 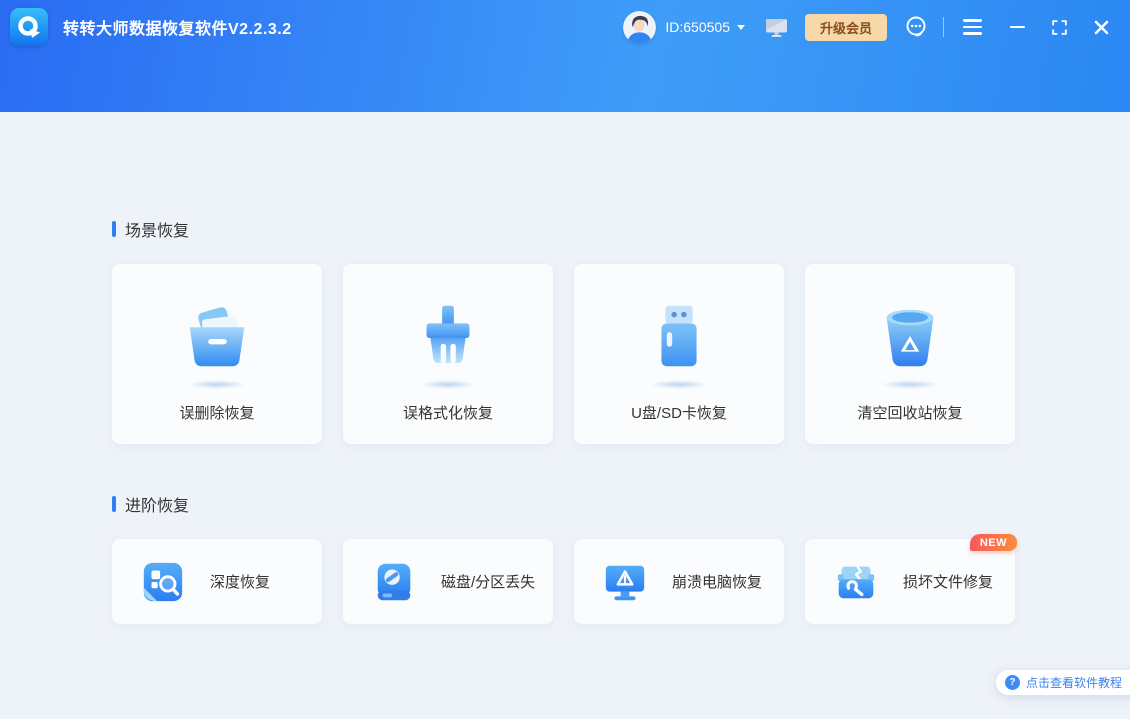 What do you see at coordinates (943, 27) in the screenshot?
I see `titlebar-separator` at bounding box center [943, 27].